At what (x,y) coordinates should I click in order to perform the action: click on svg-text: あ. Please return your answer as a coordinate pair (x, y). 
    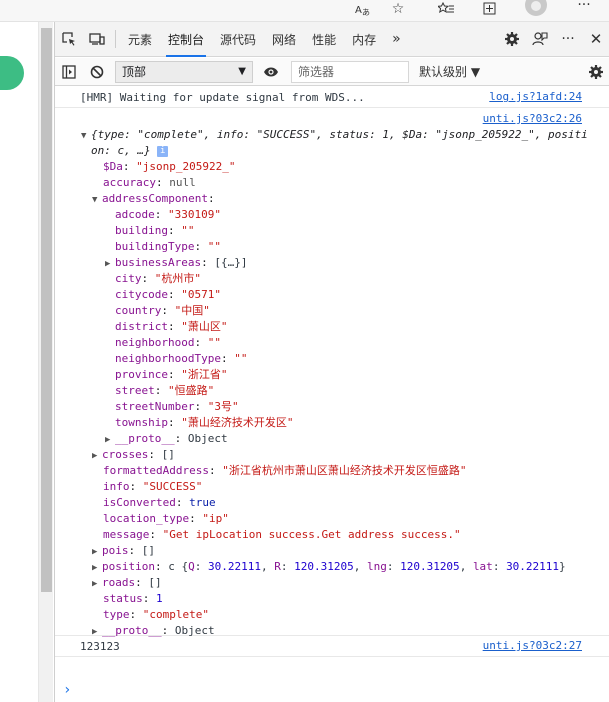
    Looking at the image, I should click on (366, 12).